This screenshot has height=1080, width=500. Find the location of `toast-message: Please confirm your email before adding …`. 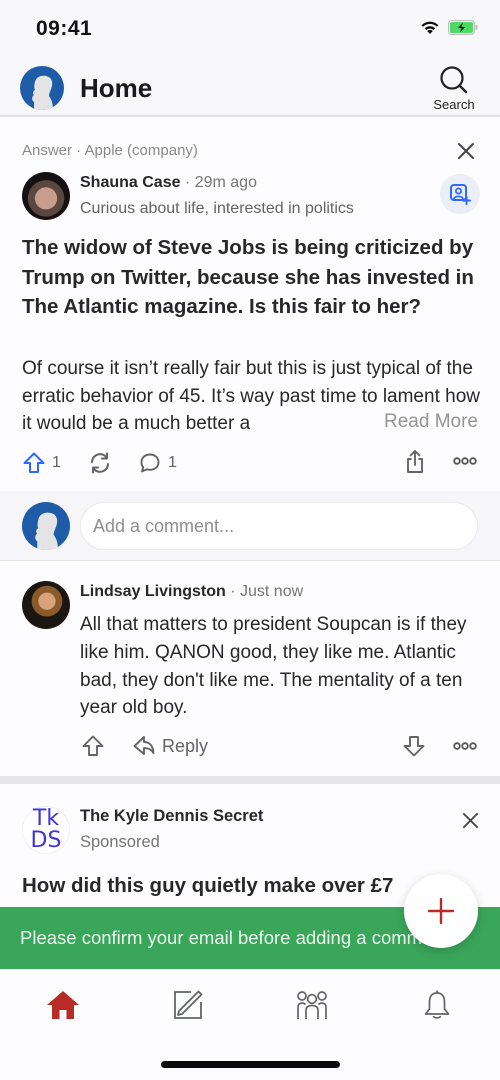

toast-message: Please confirm your email before adding … is located at coordinates (236, 937).